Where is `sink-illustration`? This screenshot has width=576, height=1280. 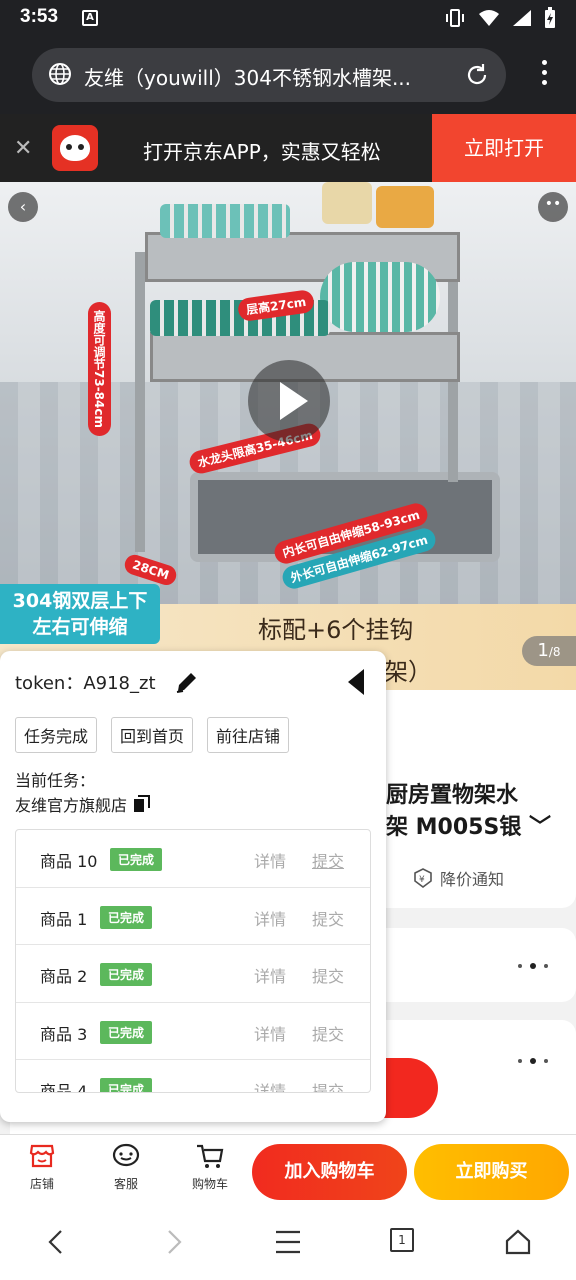 sink-illustration is located at coordinates (345, 517).